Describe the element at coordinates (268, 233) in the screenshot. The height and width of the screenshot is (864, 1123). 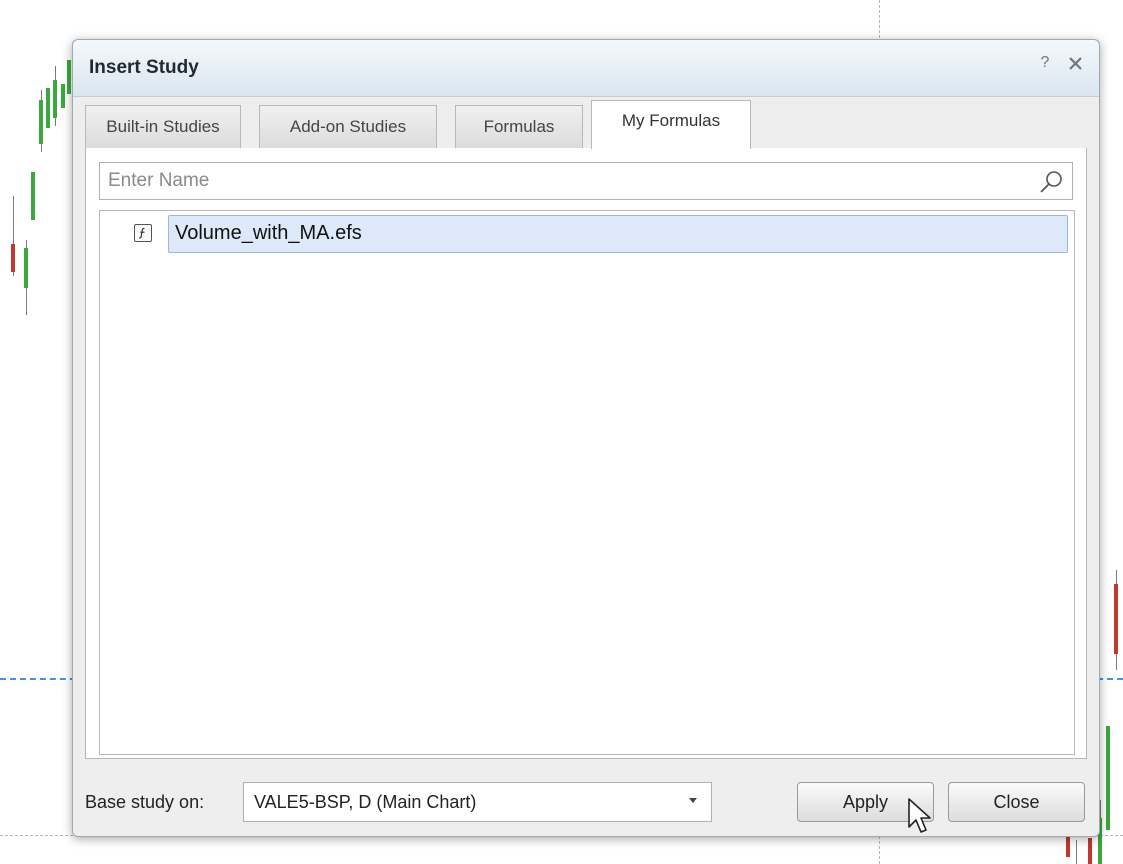
I see `list-item-label: Volume_with_MA.efs` at that location.